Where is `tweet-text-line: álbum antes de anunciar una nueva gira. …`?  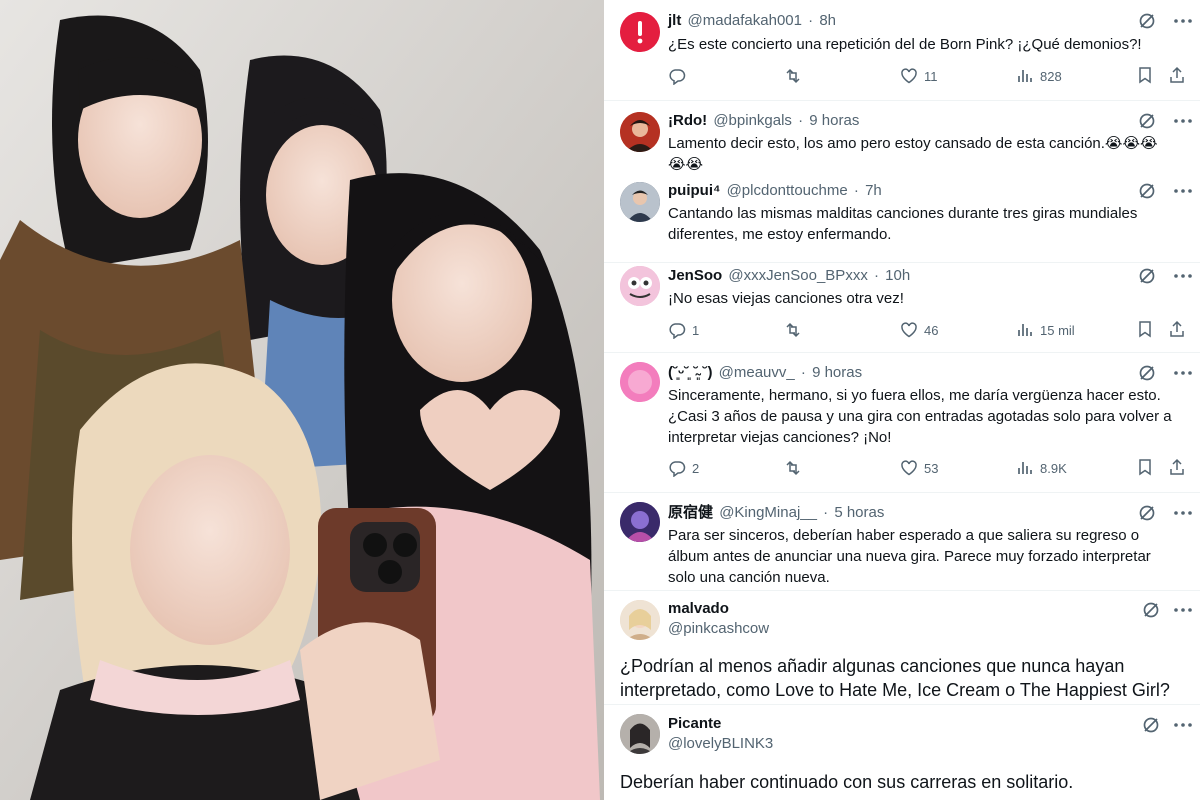 tweet-text-line: álbum antes de anunciar una nueva gira. … is located at coordinates (909, 556).